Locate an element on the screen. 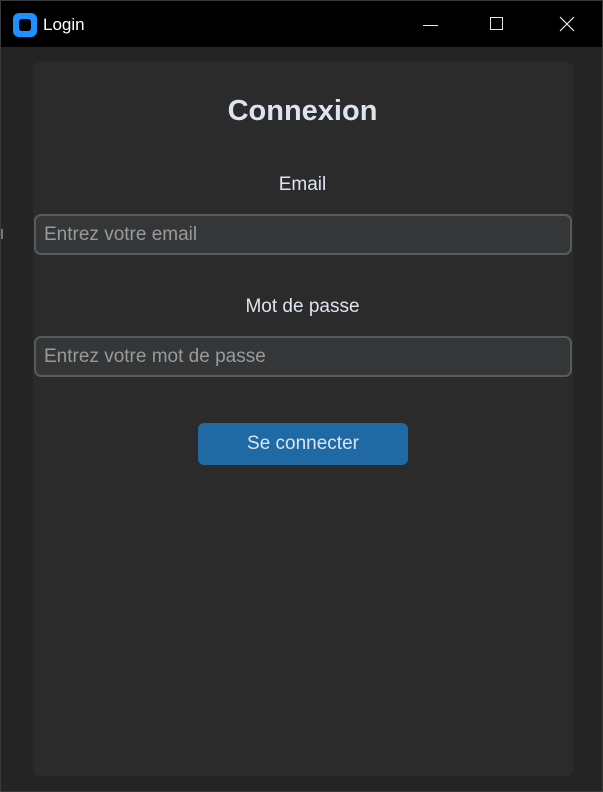 Image resolution: width=603 pixels, height=792 pixels. minimize-icon is located at coordinates (430, 25).